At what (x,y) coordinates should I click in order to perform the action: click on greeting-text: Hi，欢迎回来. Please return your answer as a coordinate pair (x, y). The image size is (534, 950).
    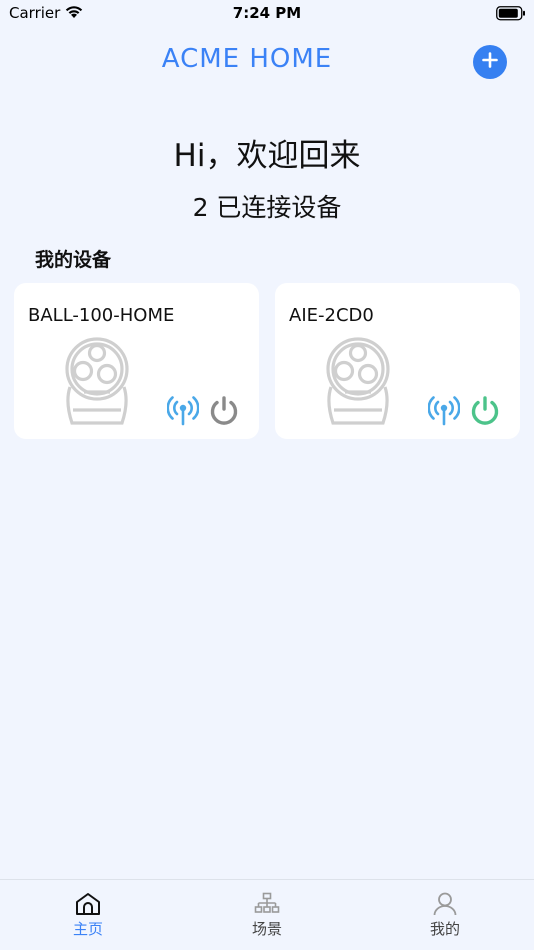
    Looking at the image, I should click on (267, 156).